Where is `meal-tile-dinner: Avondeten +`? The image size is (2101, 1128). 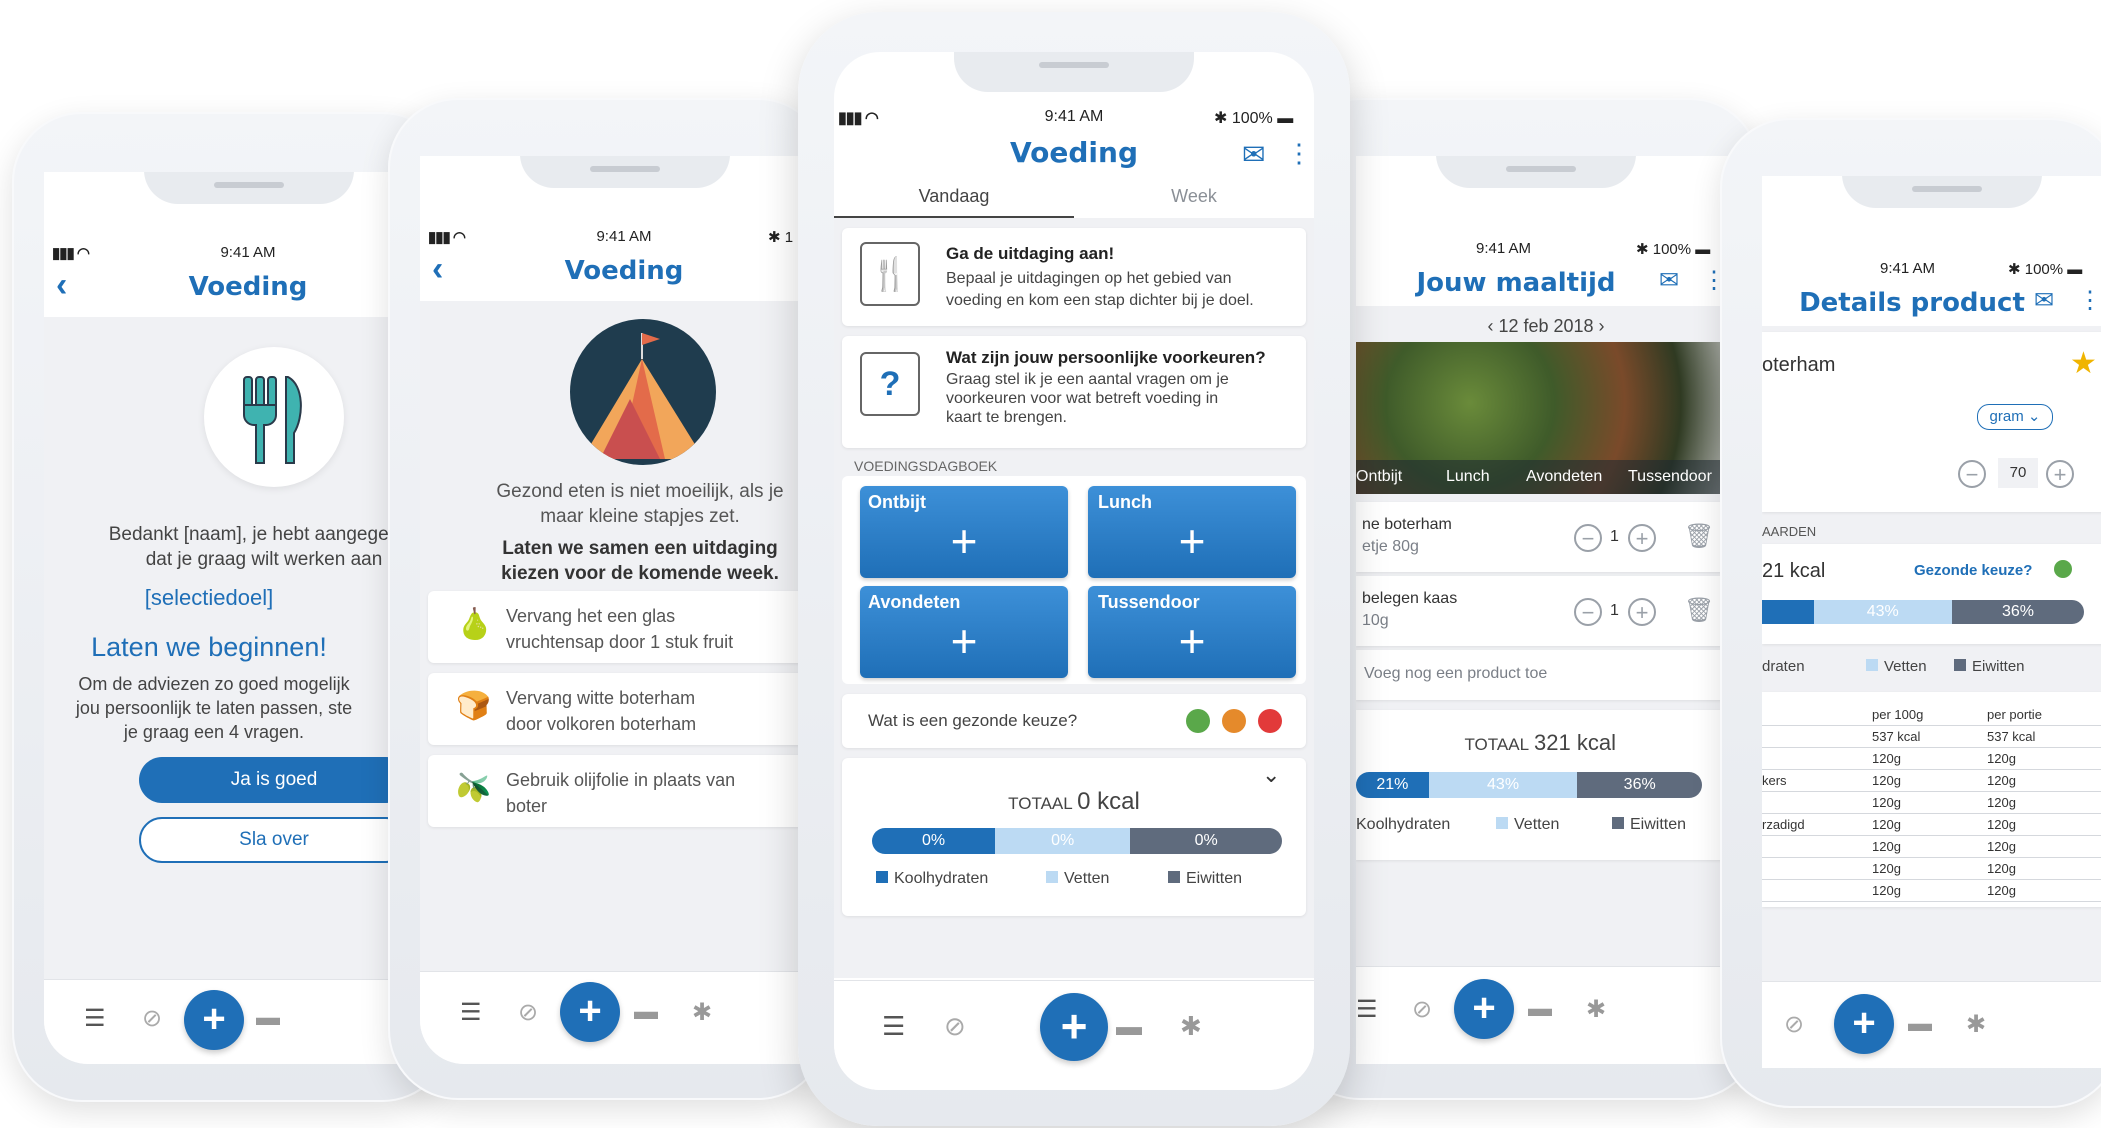
meal-tile-dinner: Avondeten + is located at coordinates (964, 632).